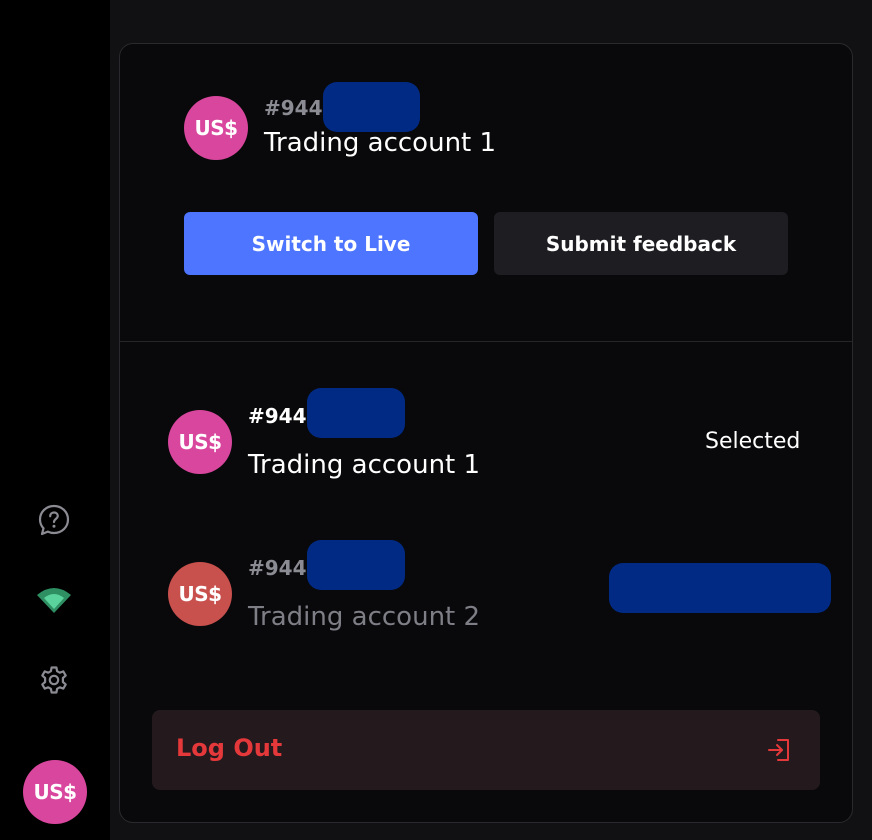 Image resolution: width=872 pixels, height=840 pixels. I want to click on network-status-icon, so click(54, 600).